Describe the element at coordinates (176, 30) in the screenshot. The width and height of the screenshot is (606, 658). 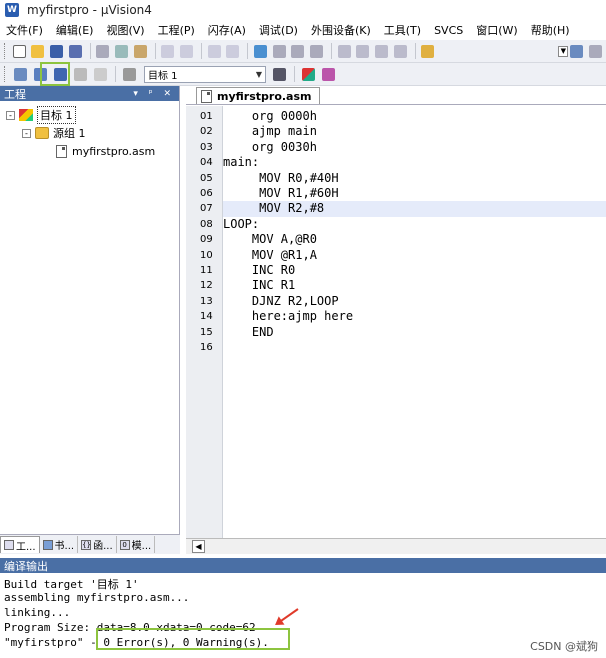
I see `menu-project: 工程(P)` at that location.